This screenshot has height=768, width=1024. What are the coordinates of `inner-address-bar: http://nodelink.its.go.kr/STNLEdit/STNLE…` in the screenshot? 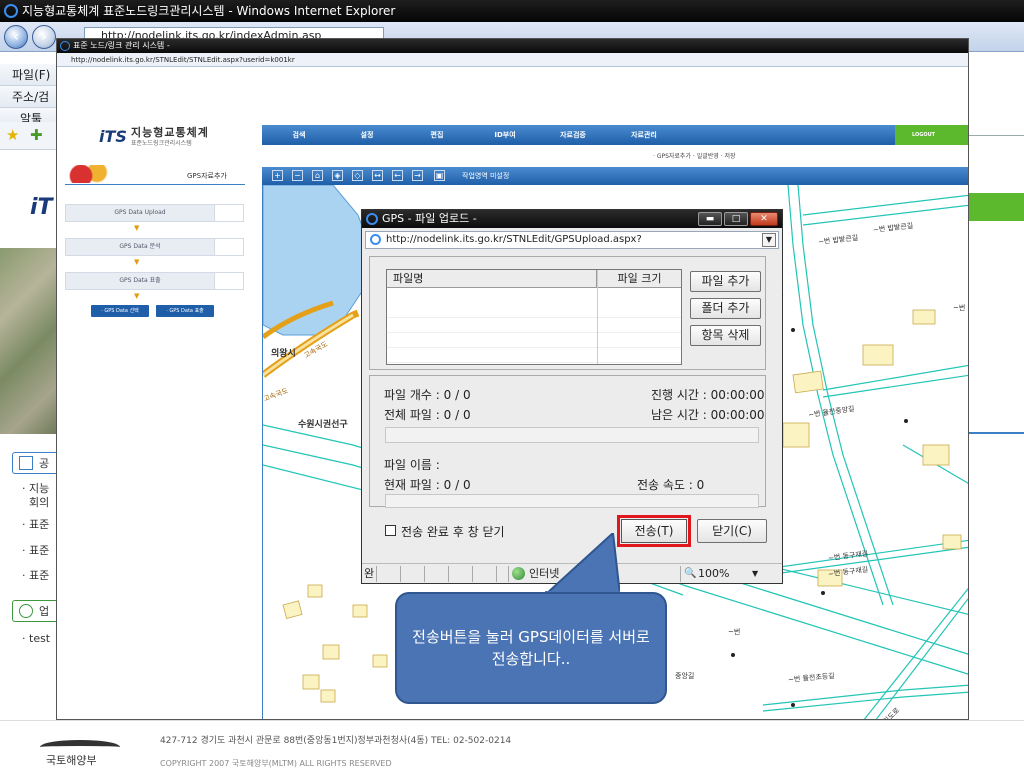 It's located at (512, 60).